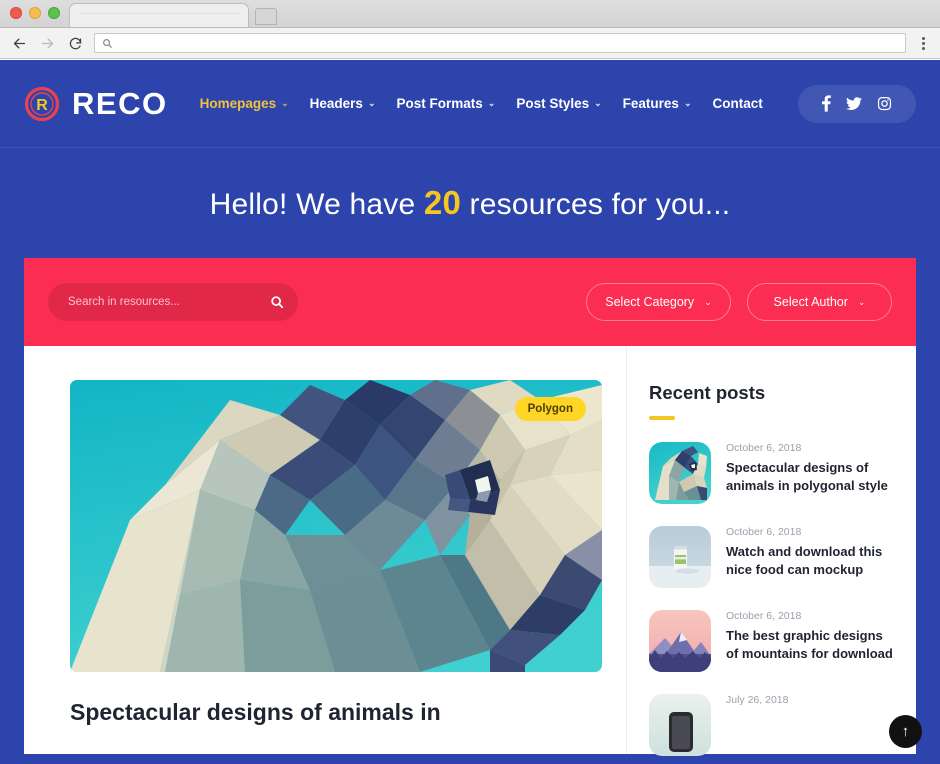  Describe the element at coordinates (238, 103) in the screenshot. I see `nav-label: Homepages` at that location.